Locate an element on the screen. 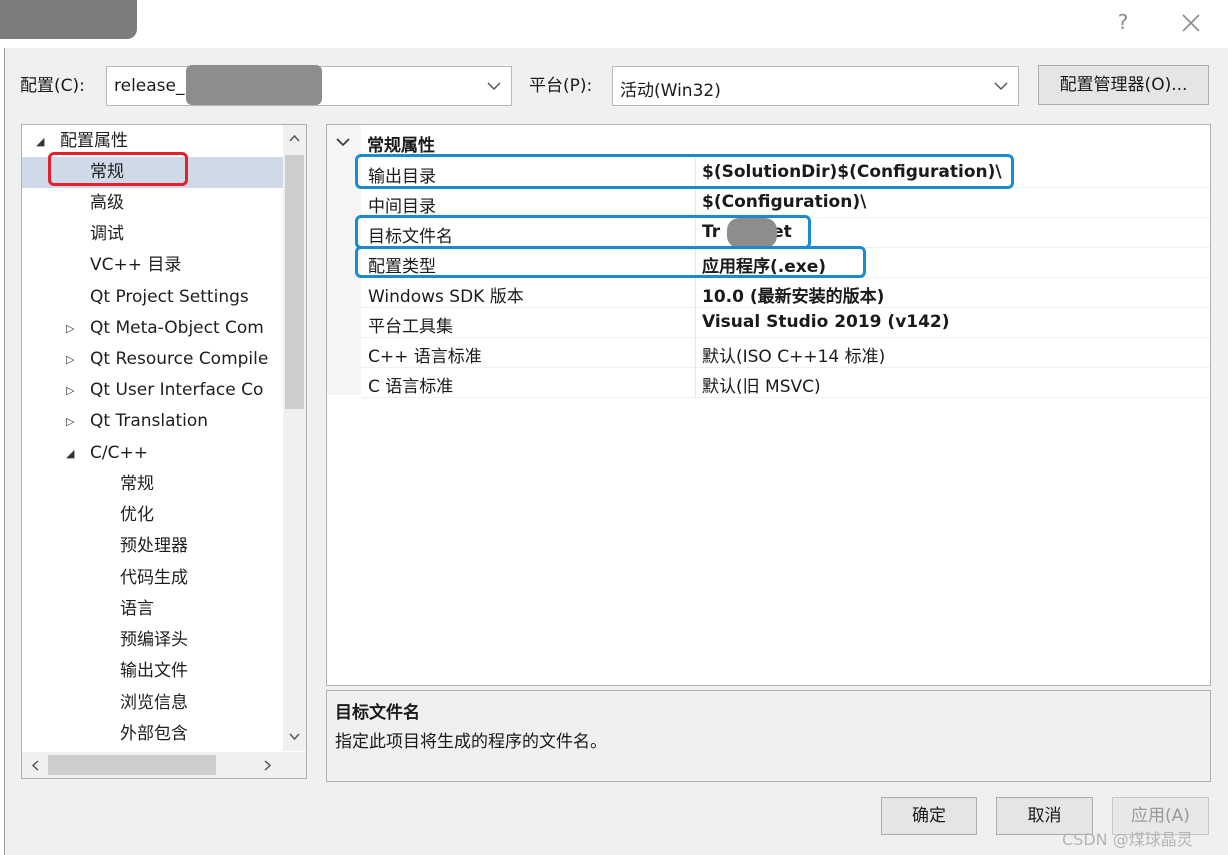 This screenshot has height=855, width=1228. scroll-up-icon is located at coordinates (294, 138).